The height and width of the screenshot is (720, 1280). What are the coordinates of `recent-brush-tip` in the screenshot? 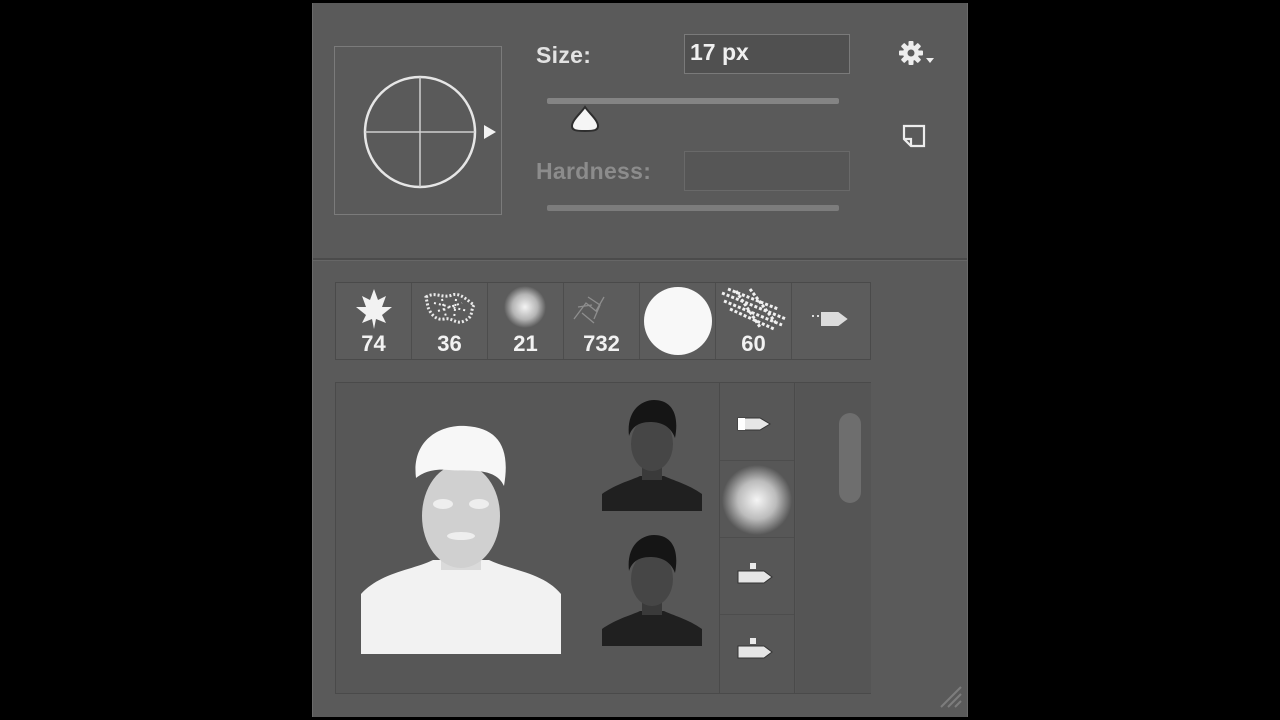 It's located at (831, 321).